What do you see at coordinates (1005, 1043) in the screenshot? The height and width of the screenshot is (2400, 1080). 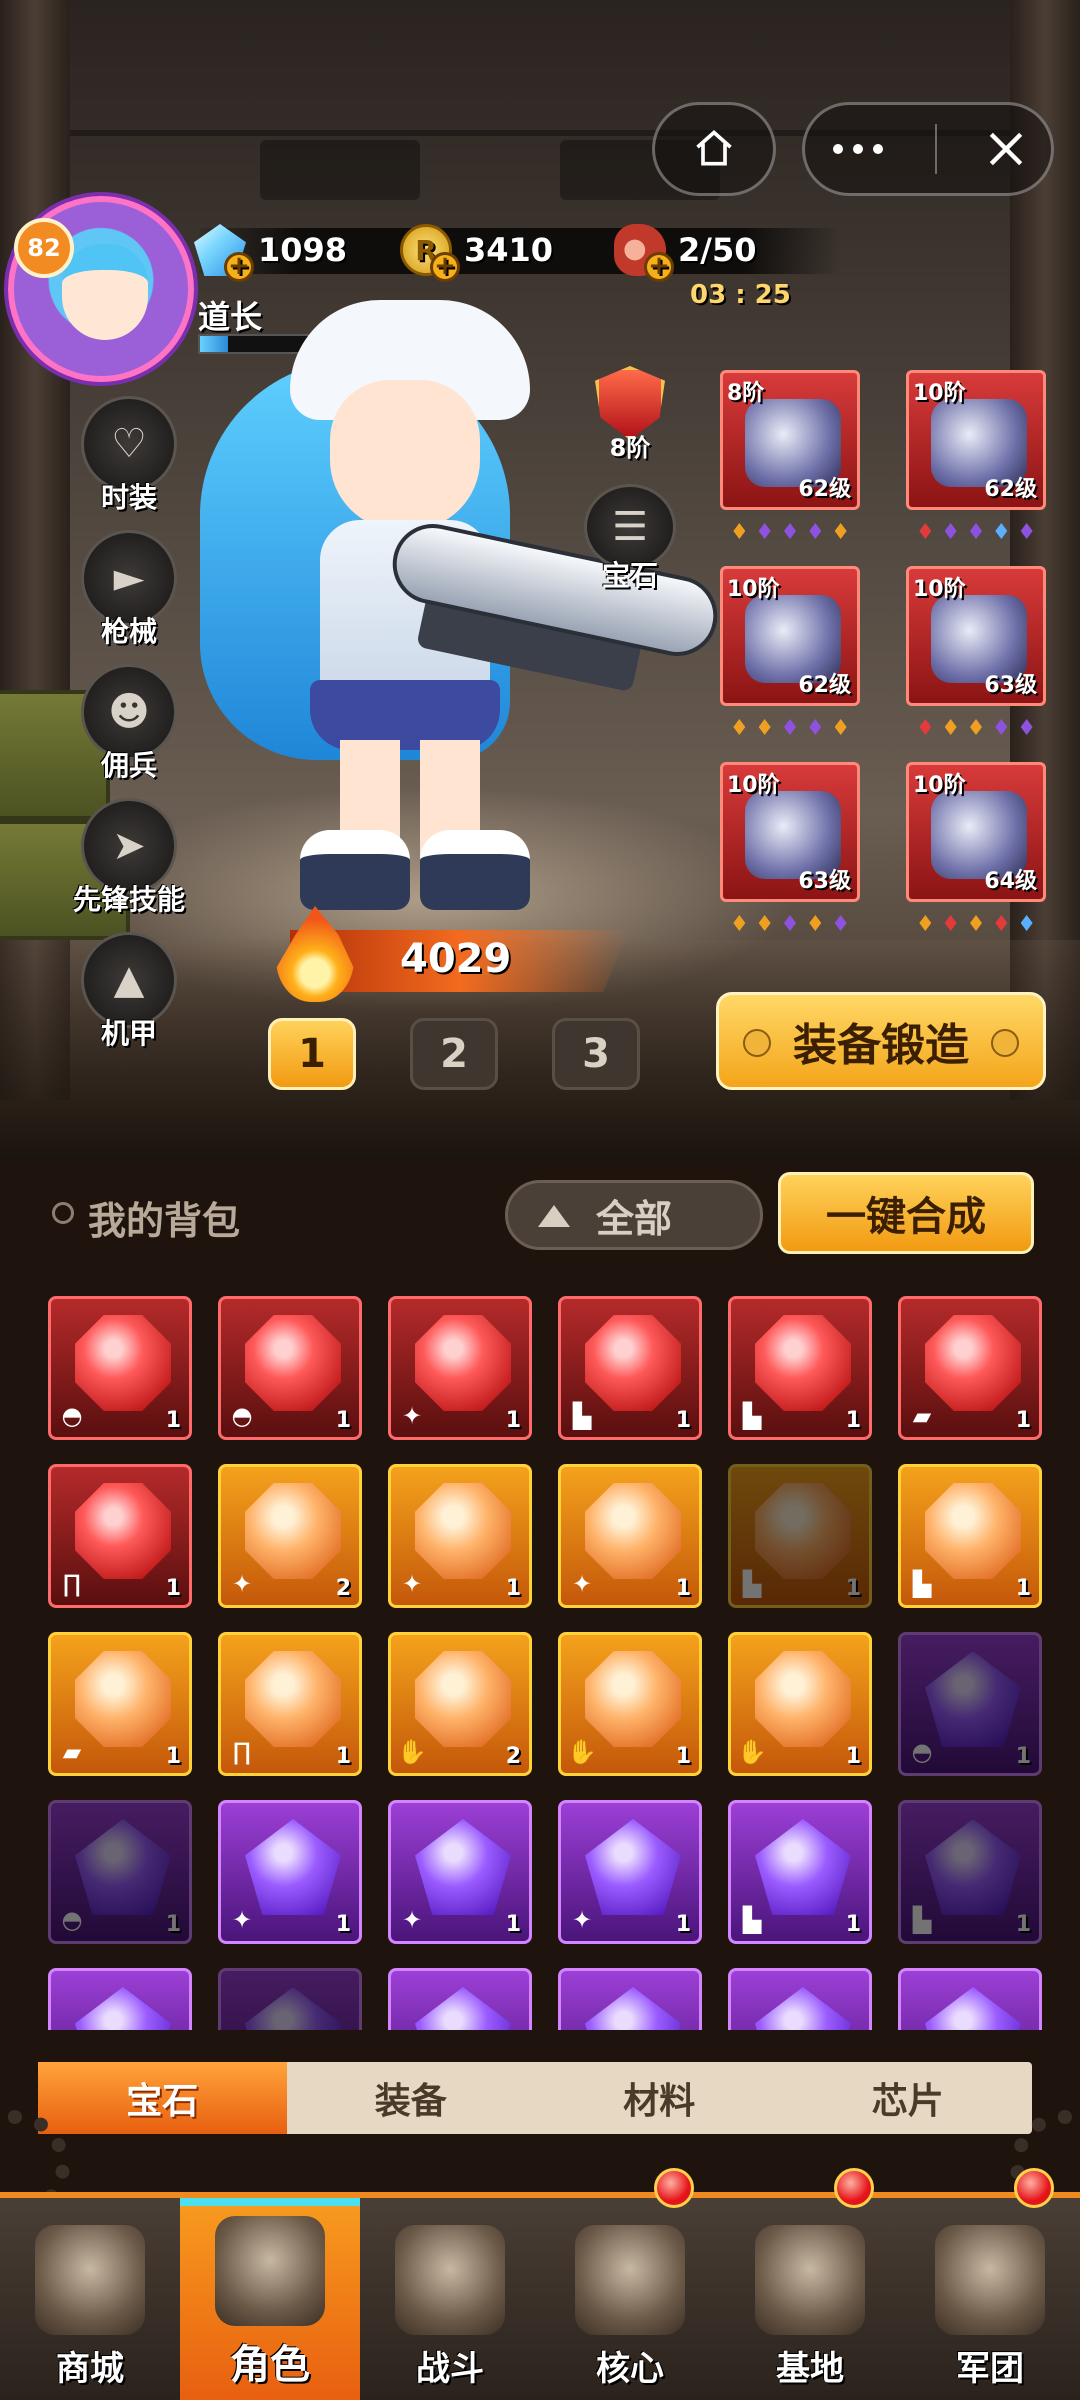 I see `screw-icon` at bounding box center [1005, 1043].